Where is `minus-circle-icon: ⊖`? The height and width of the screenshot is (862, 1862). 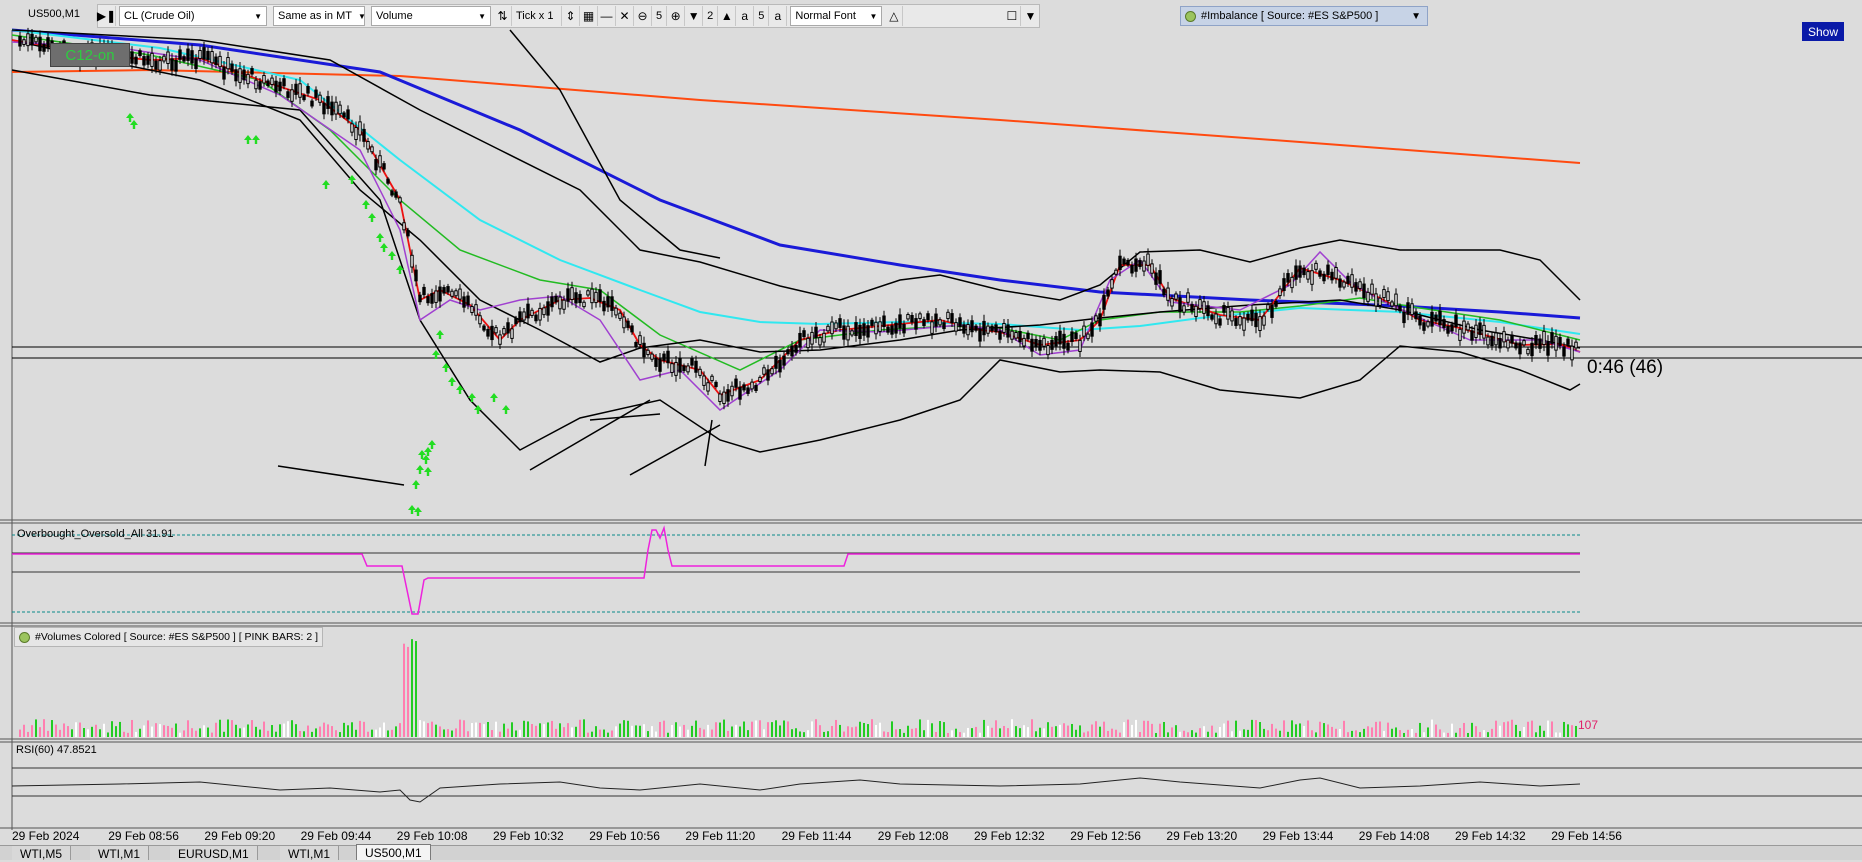
minus-circle-icon: ⊖ is located at coordinates (643, 16).